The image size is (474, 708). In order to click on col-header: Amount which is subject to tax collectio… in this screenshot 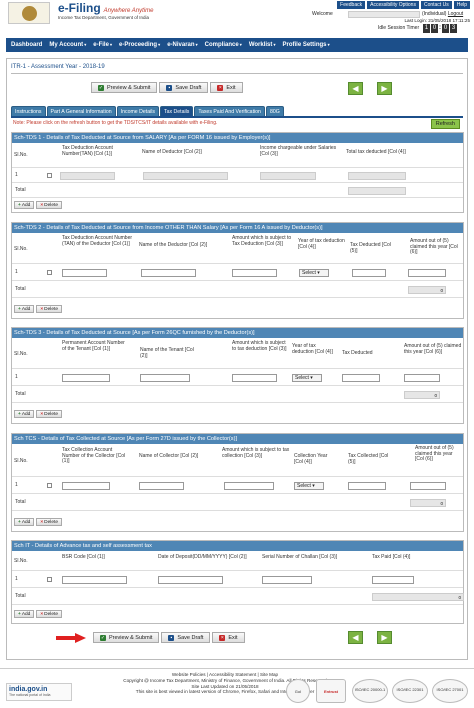, I will do `click(256, 453)`.